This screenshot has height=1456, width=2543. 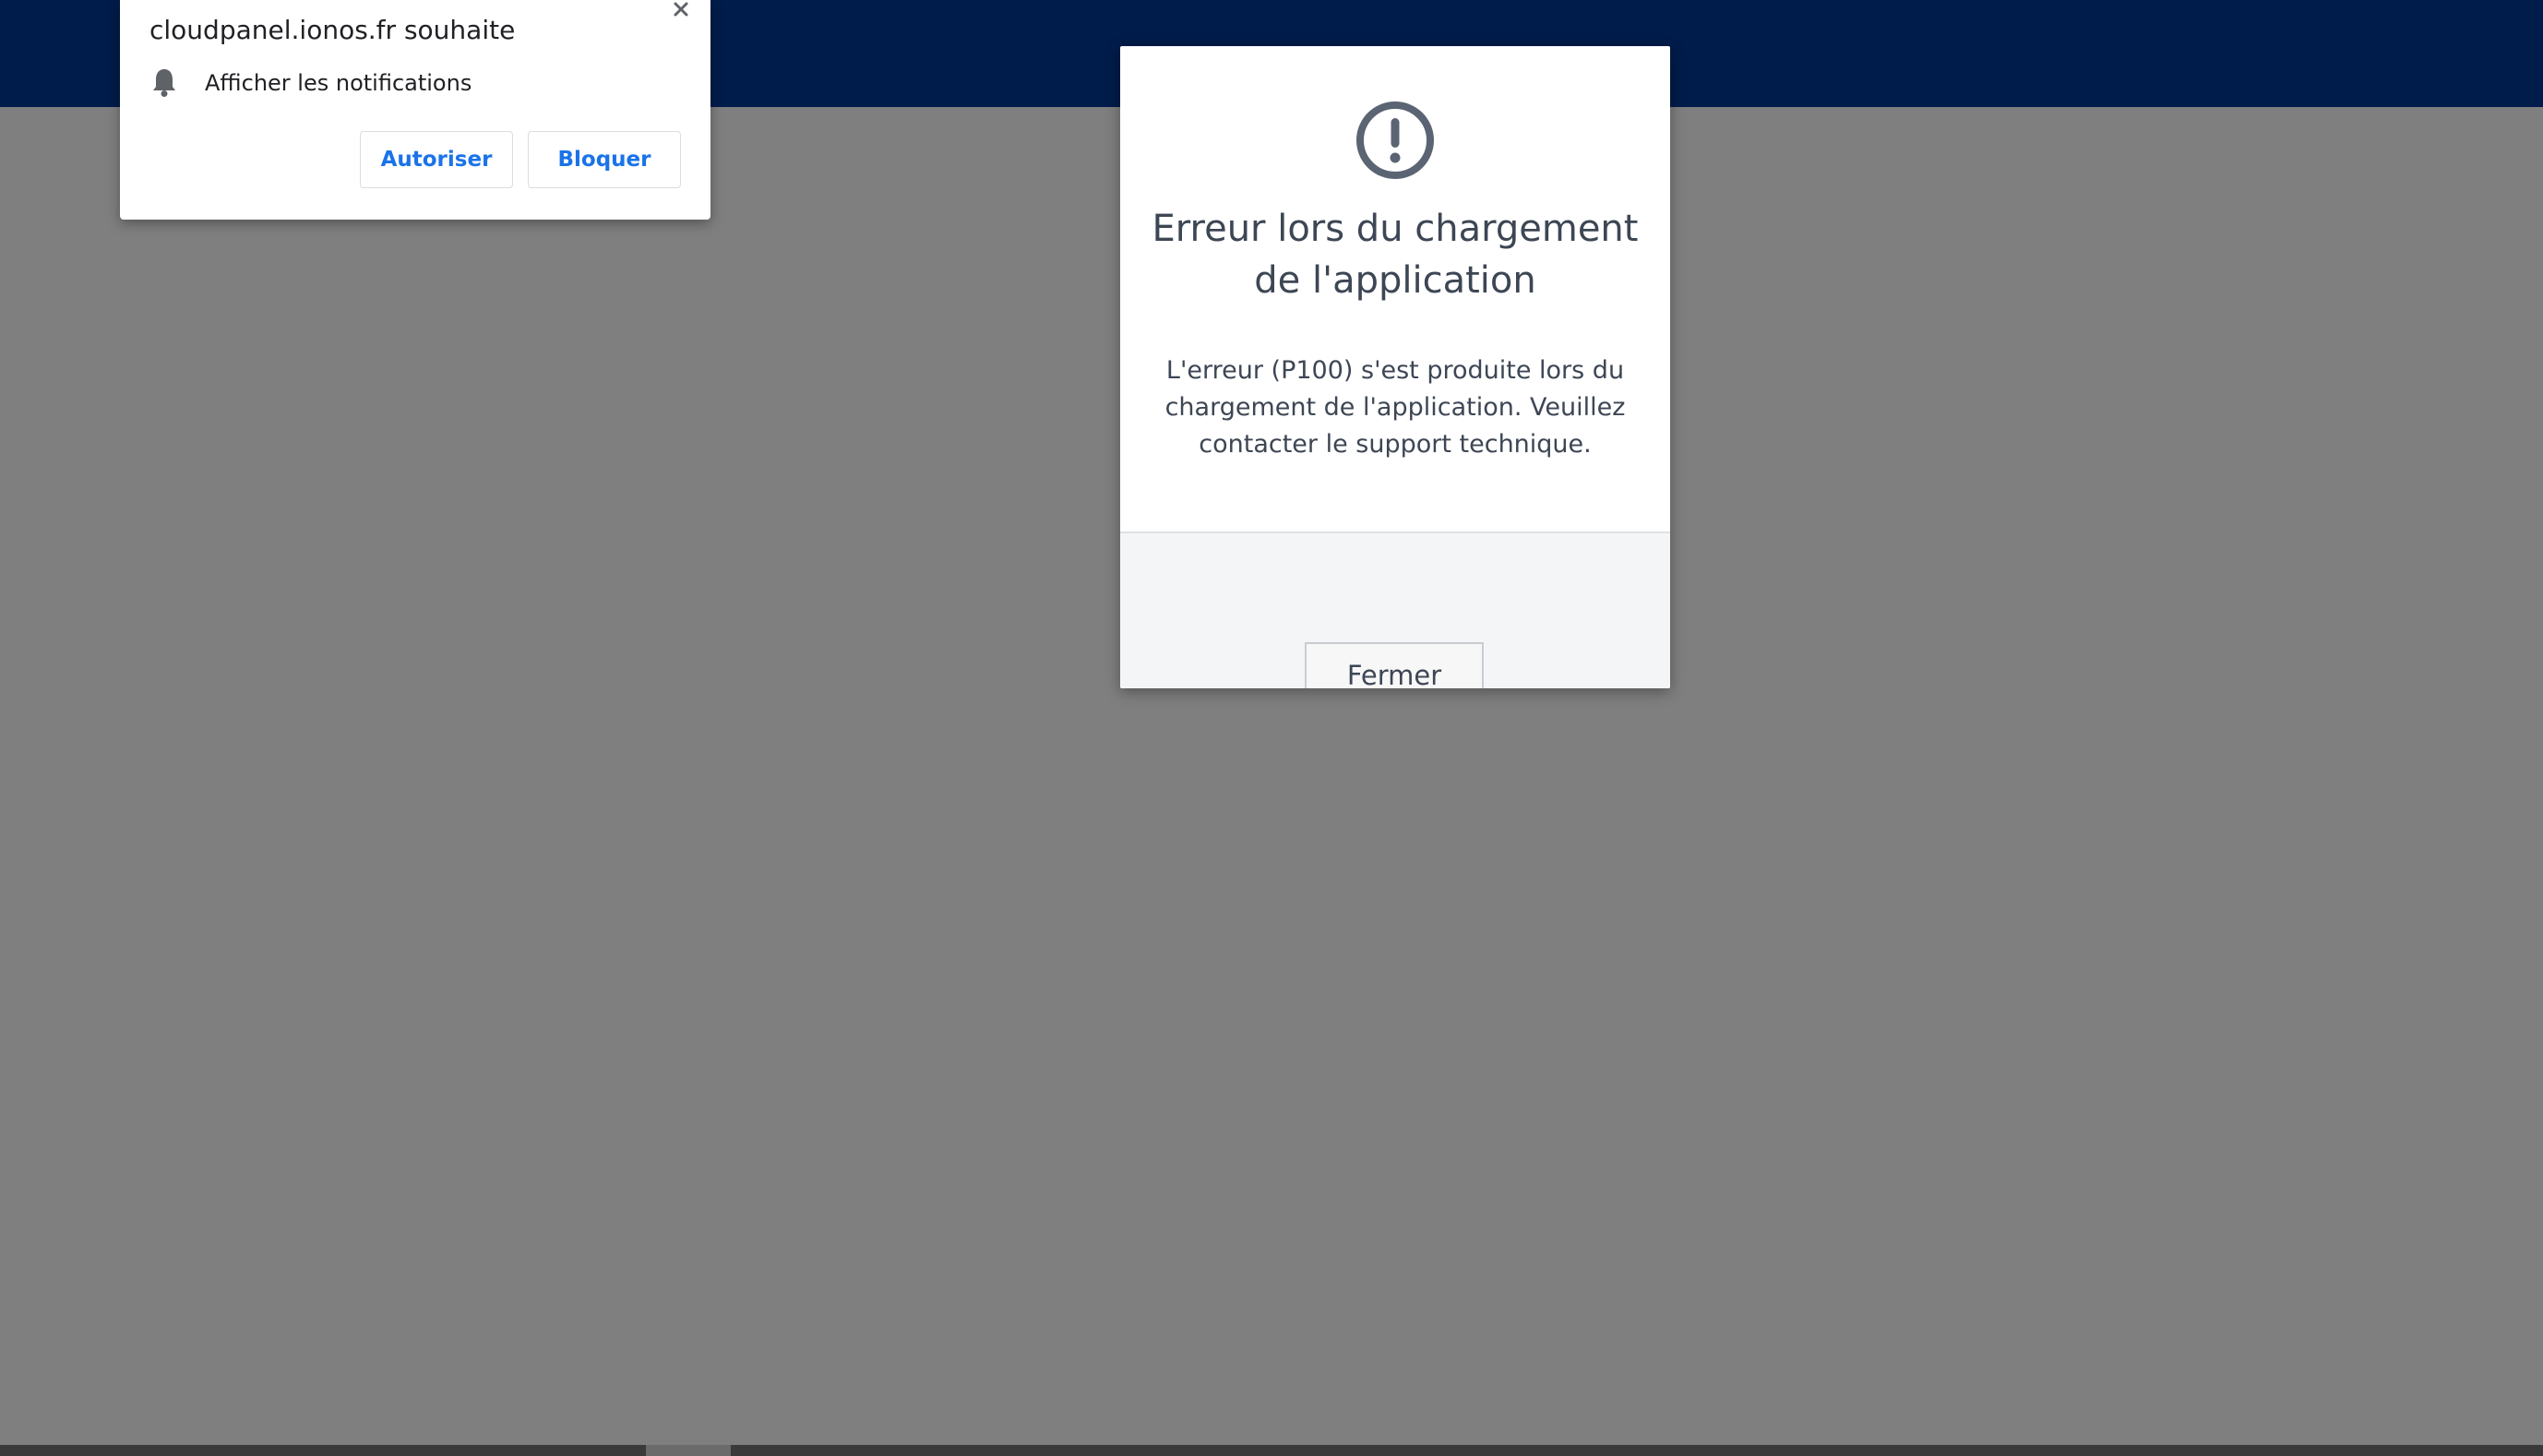 What do you see at coordinates (605, 159) in the screenshot?
I see `block-button: Bloquer` at bounding box center [605, 159].